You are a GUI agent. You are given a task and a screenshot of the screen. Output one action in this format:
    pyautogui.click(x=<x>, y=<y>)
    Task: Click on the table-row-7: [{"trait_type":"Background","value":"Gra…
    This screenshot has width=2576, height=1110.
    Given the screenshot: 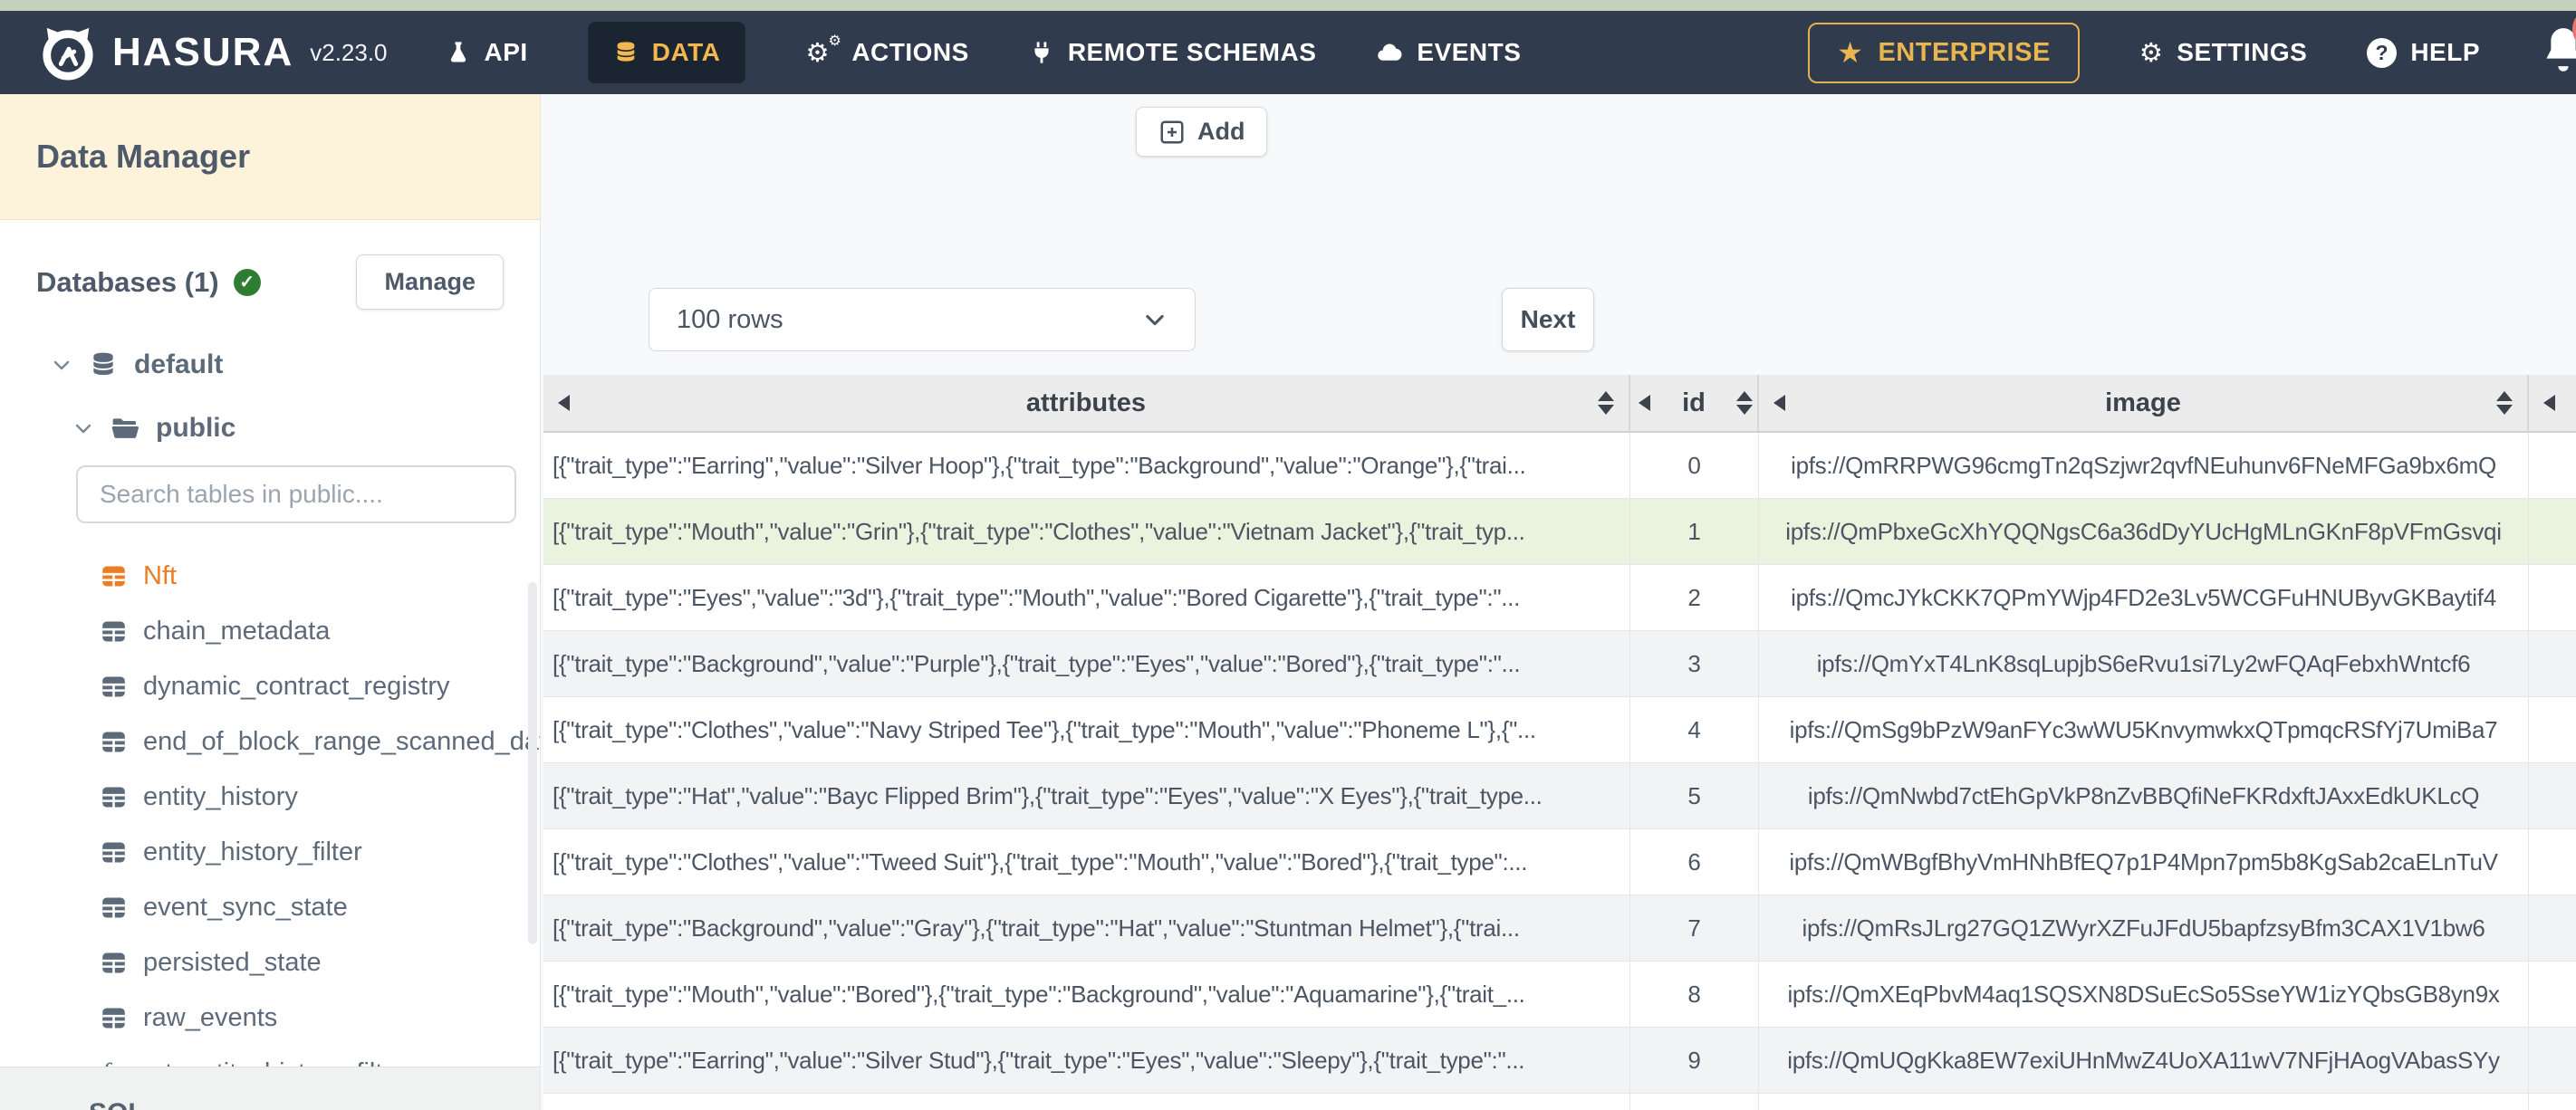 What is the action you would take?
    pyautogui.click(x=1559, y=928)
    